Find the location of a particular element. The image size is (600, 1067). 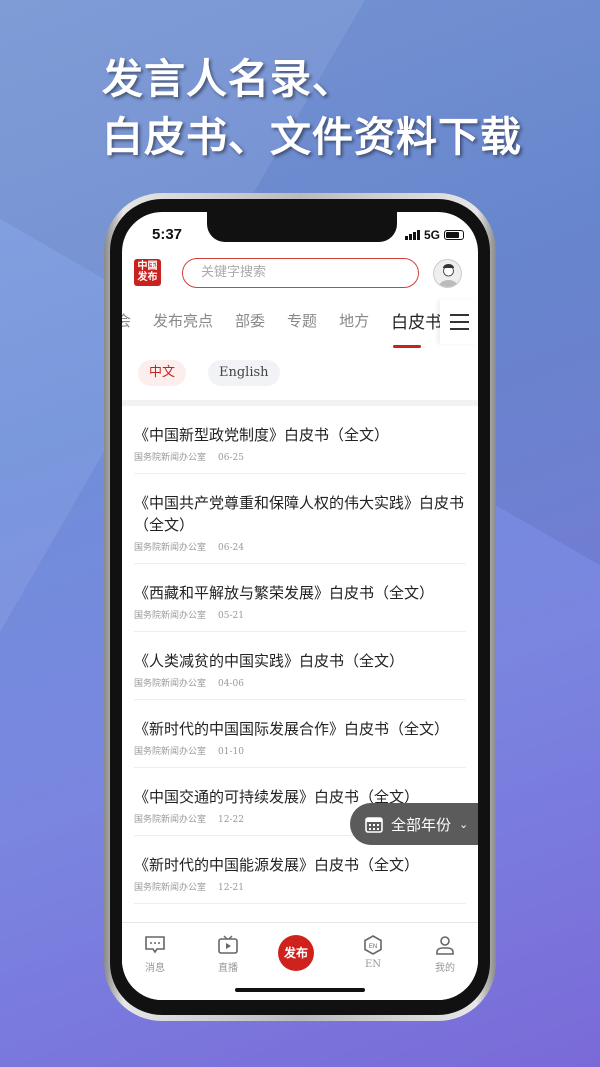

status-time: 5:37 is located at coordinates (167, 234).